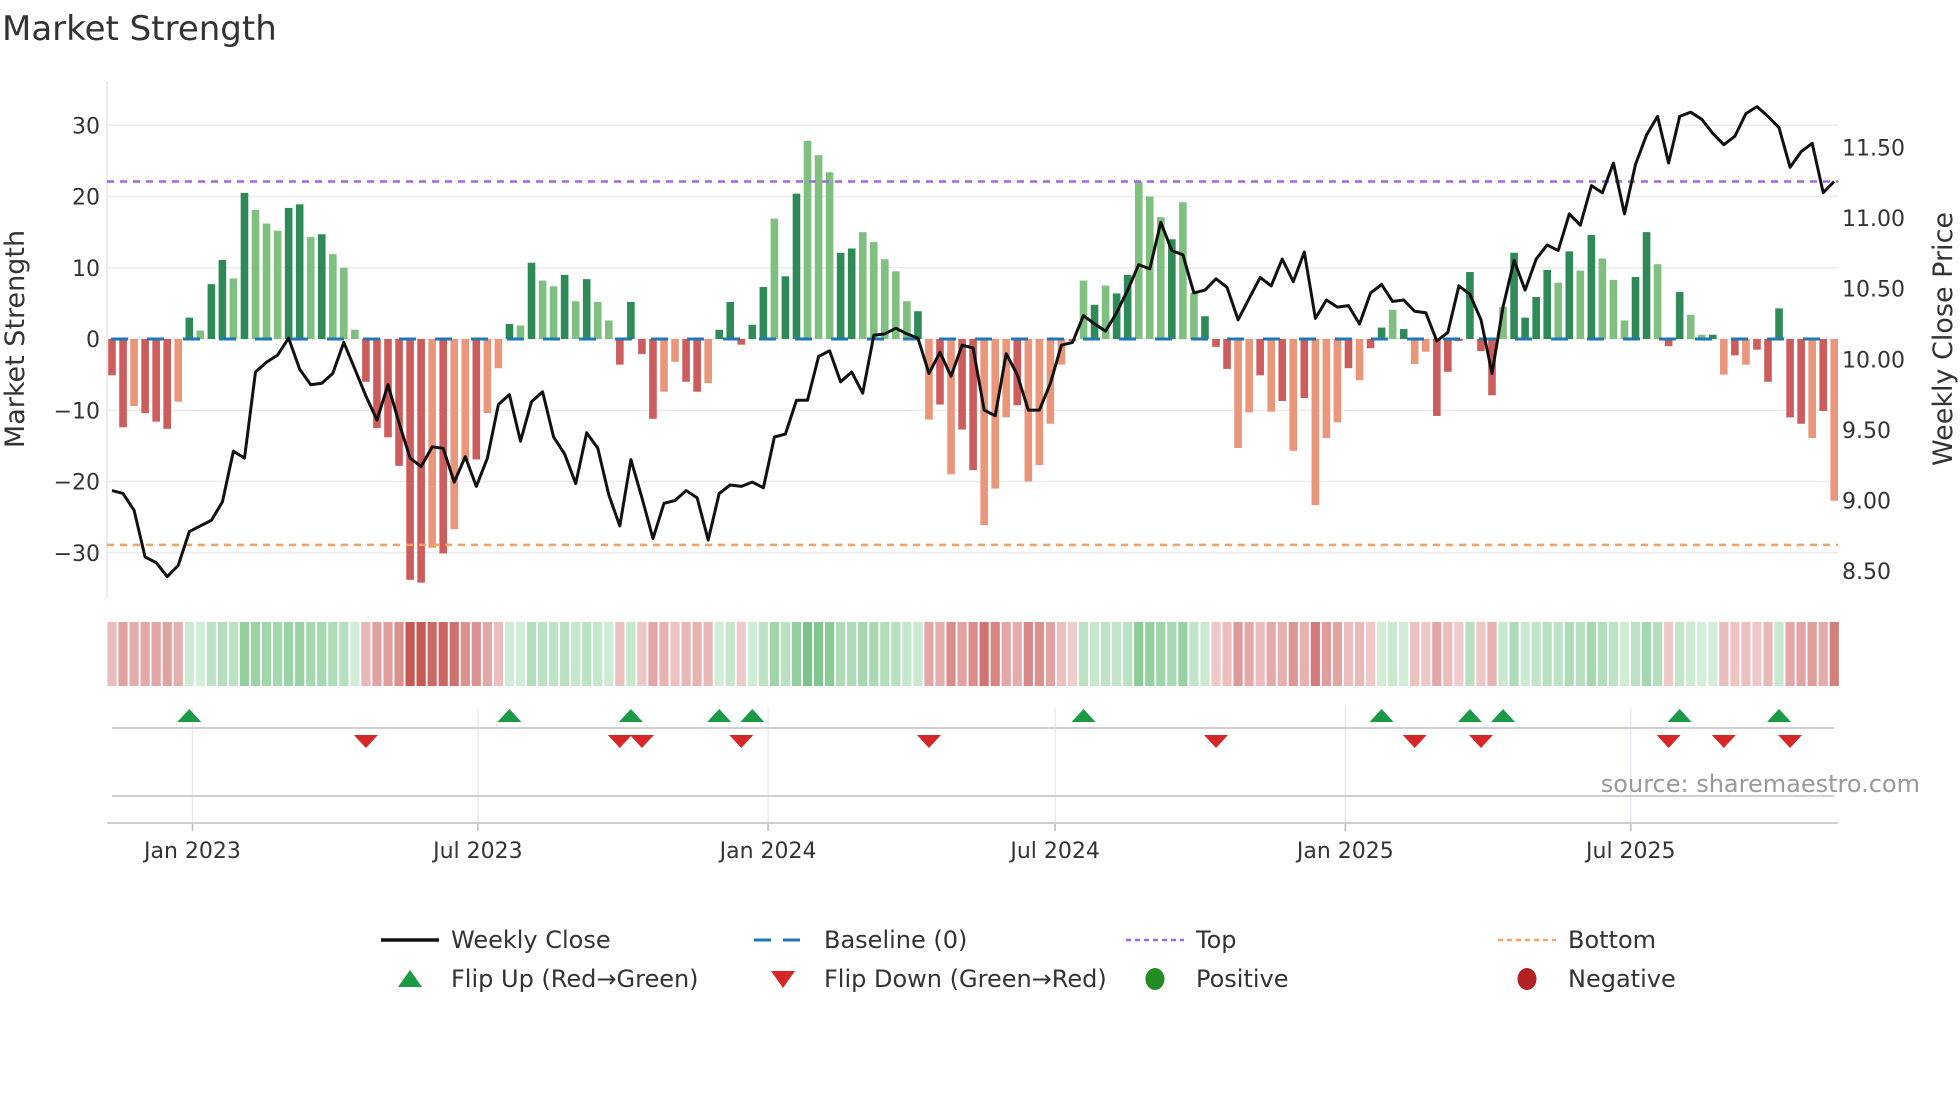 This screenshot has height=1106, width=1960. Describe the element at coordinates (410, 978) in the screenshot. I see `triangle-up-icon` at that location.